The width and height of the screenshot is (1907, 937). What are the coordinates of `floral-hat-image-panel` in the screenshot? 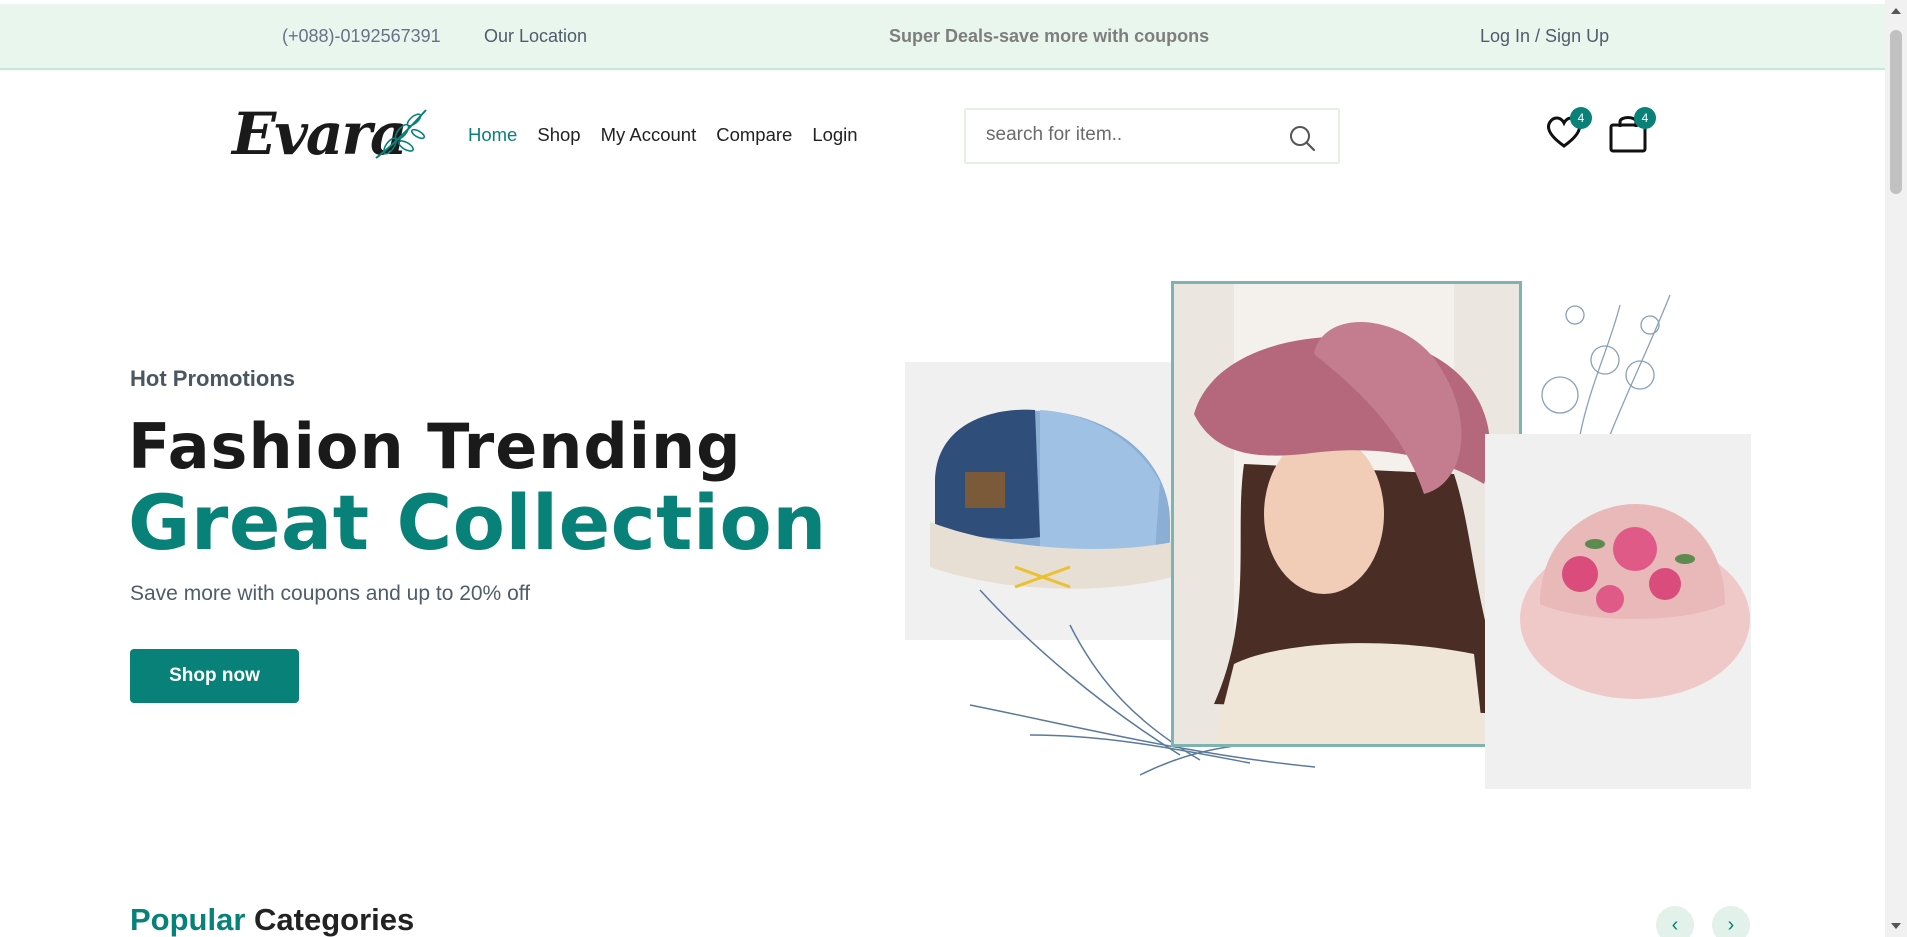 It's located at (1618, 611).